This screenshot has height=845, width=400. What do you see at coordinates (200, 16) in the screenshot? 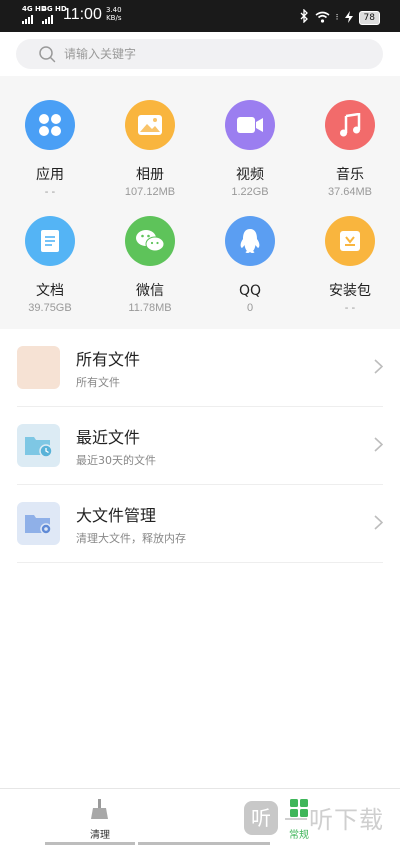
I see `status-bar: 4G HD 4G HD 11:00 3.40 KB/s ⁝ 78` at bounding box center [200, 16].